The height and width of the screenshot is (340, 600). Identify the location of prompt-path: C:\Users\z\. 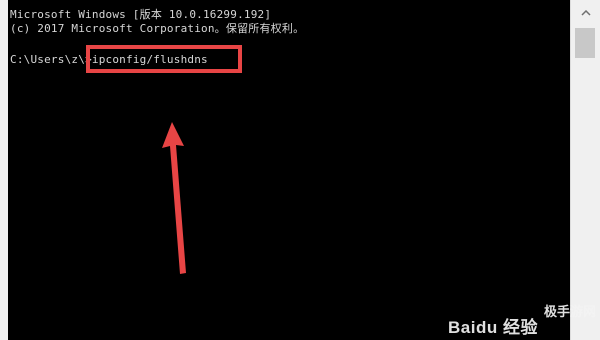
(48, 59).